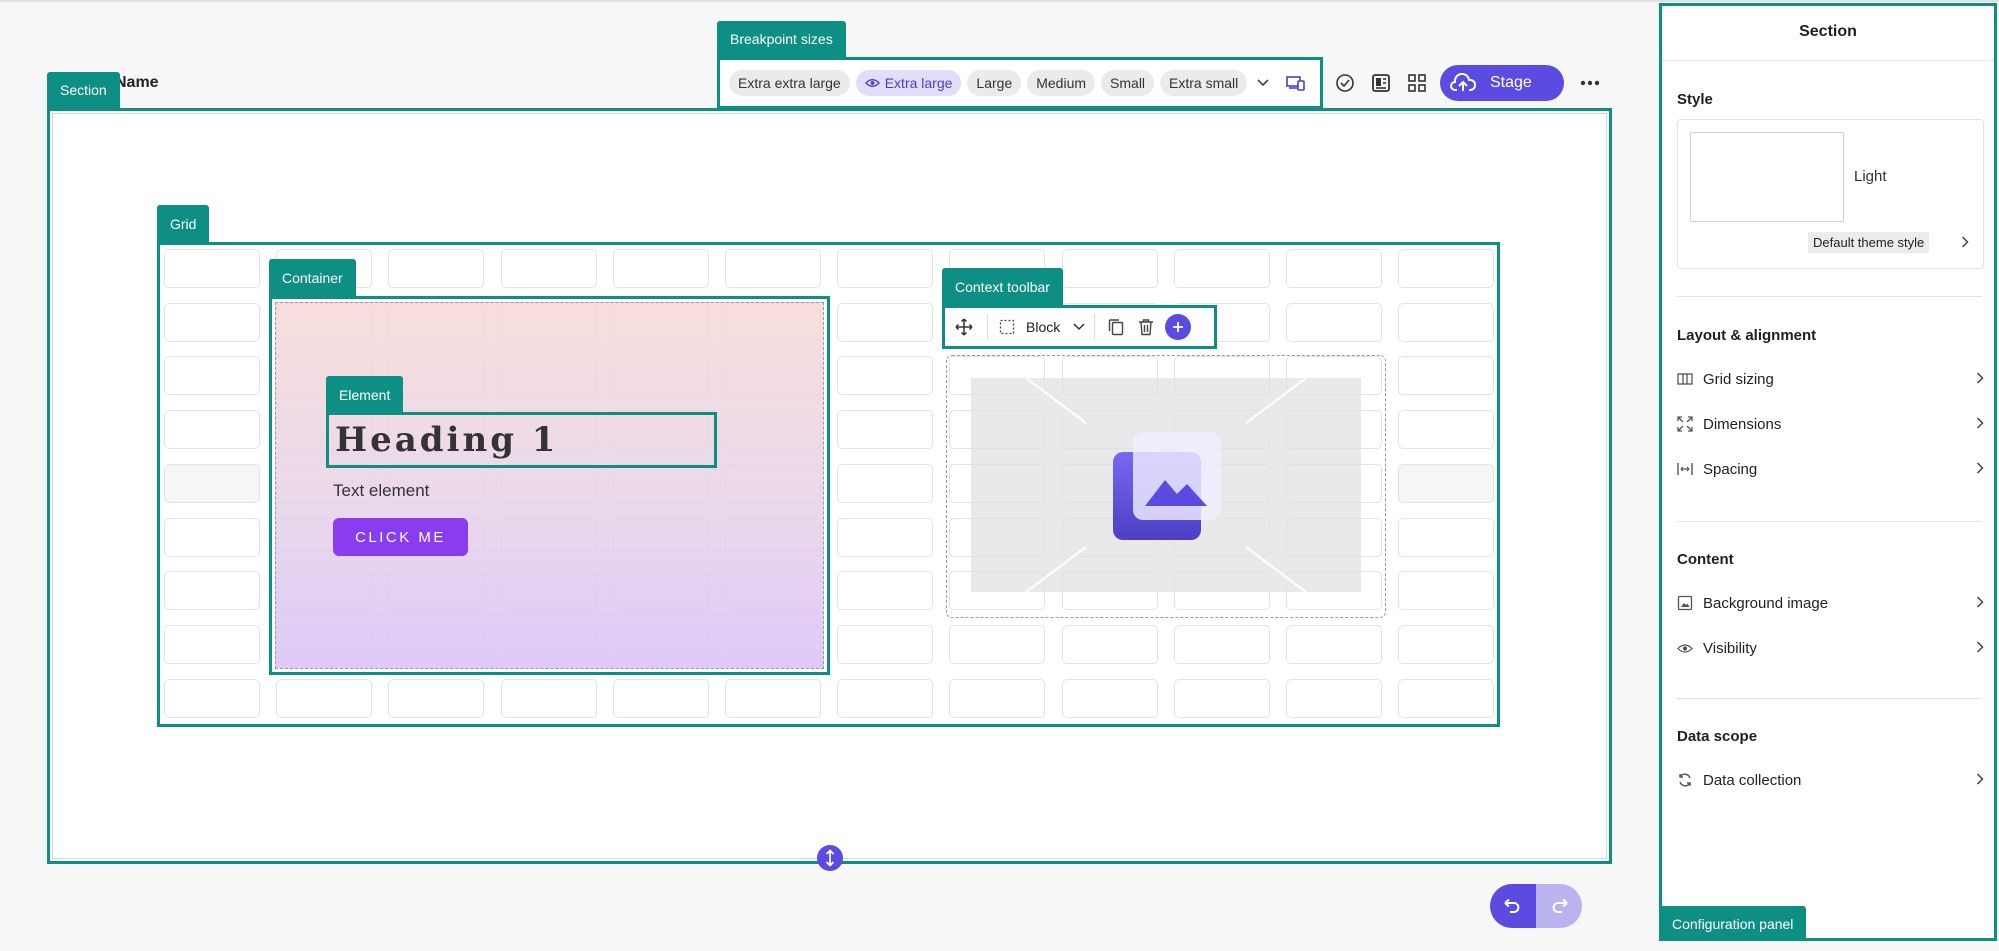 The width and height of the screenshot is (1999, 951). What do you see at coordinates (1965, 243) in the screenshot?
I see `theme-style-chevron-icon` at bounding box center [1965, 243].